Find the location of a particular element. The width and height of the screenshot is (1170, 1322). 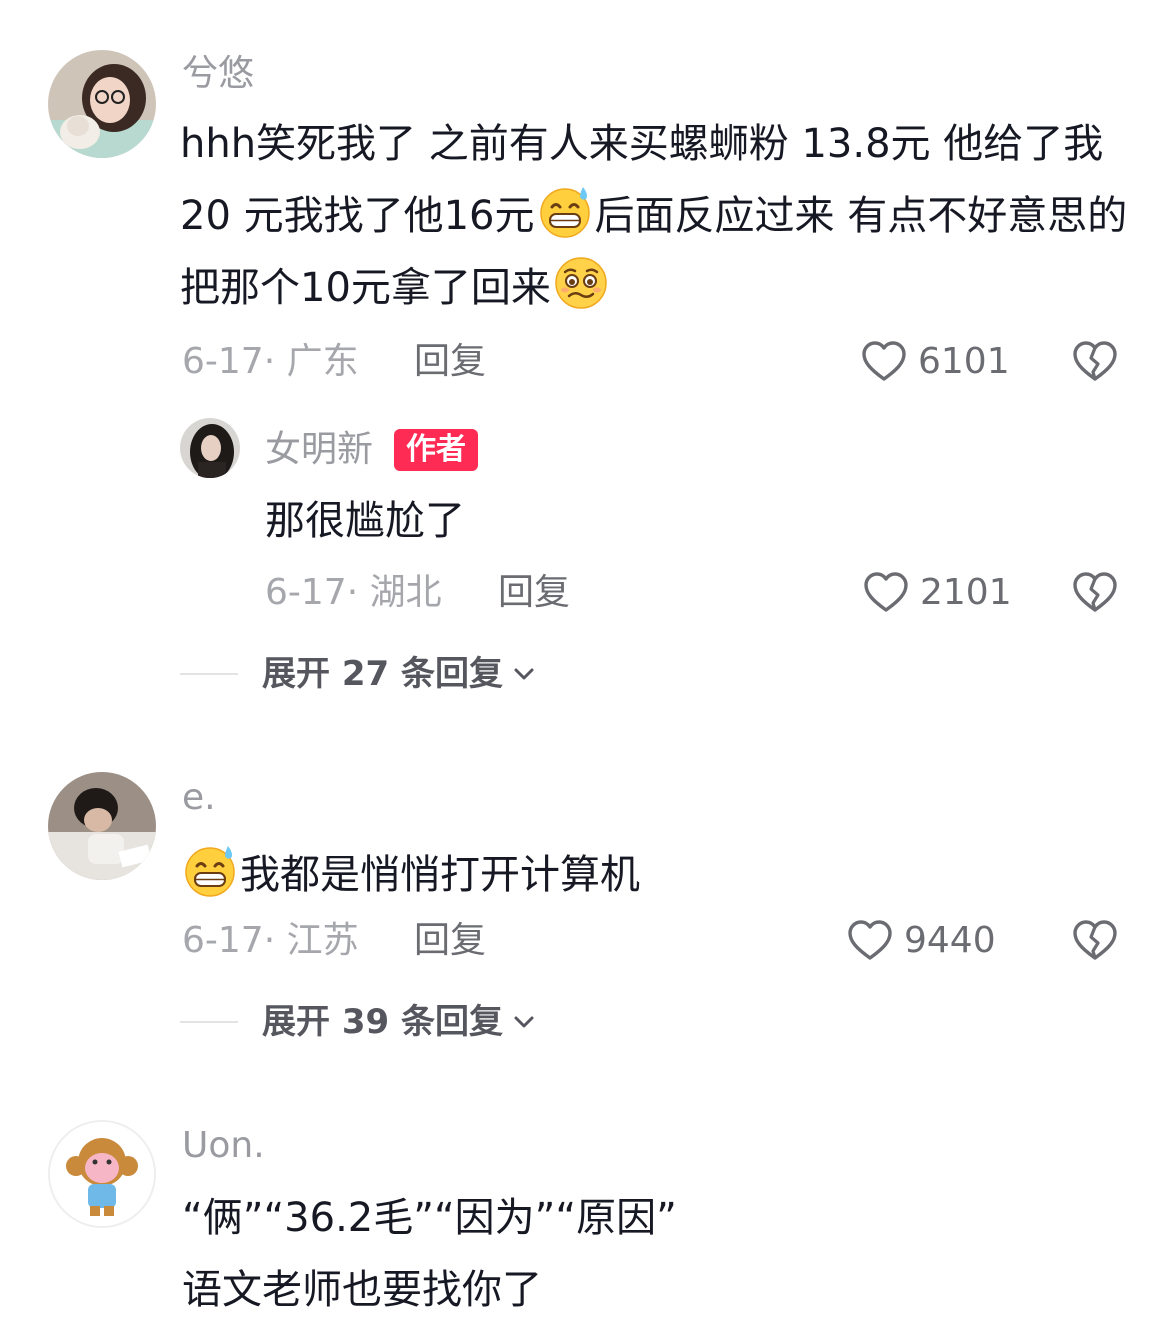

comment-text: 语文老师也要找你了 is located at coordinates (362, 1290).